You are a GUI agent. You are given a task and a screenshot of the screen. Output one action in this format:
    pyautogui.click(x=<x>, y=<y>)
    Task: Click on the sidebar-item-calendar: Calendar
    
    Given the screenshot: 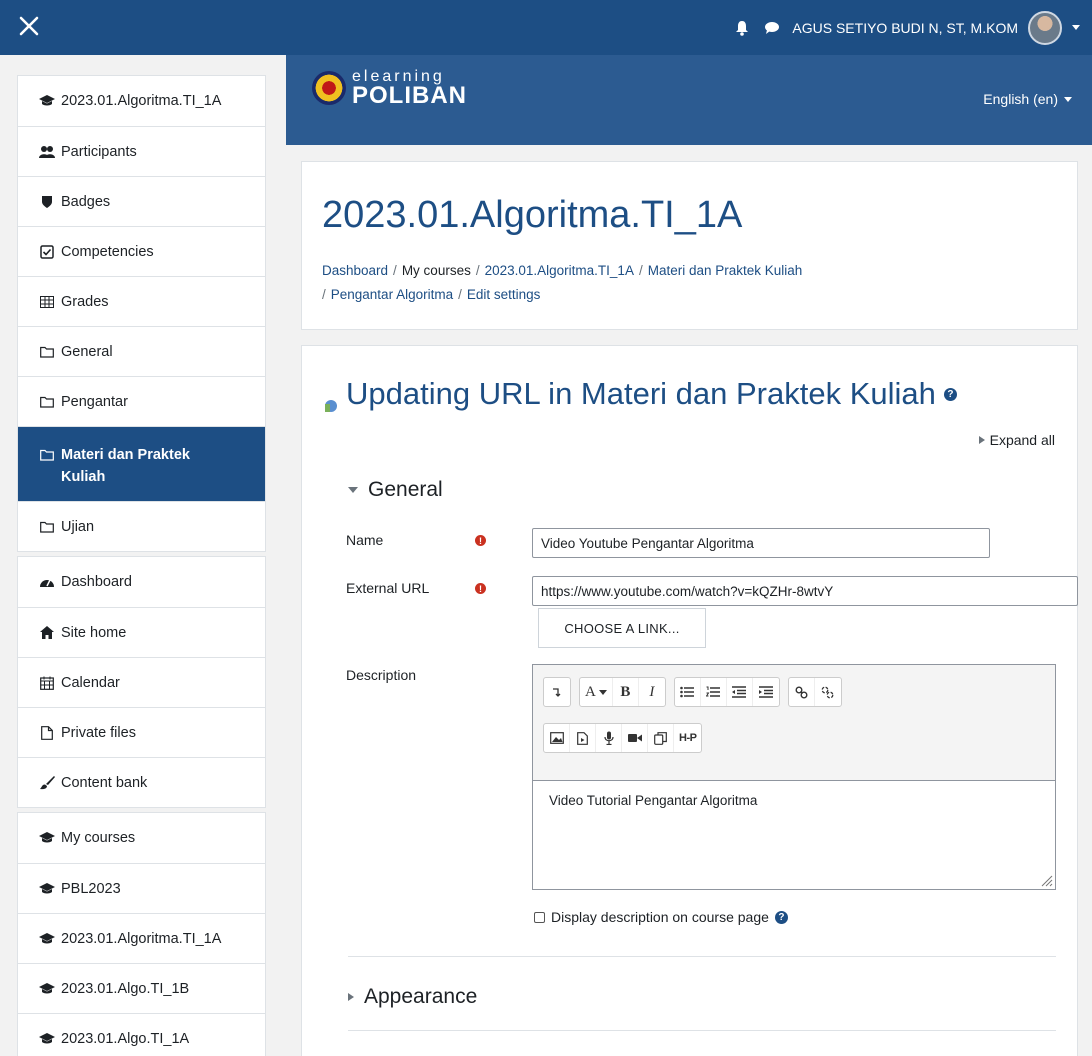 What is the action you would take?
    pyautogui.click(x=141, y=682)
    